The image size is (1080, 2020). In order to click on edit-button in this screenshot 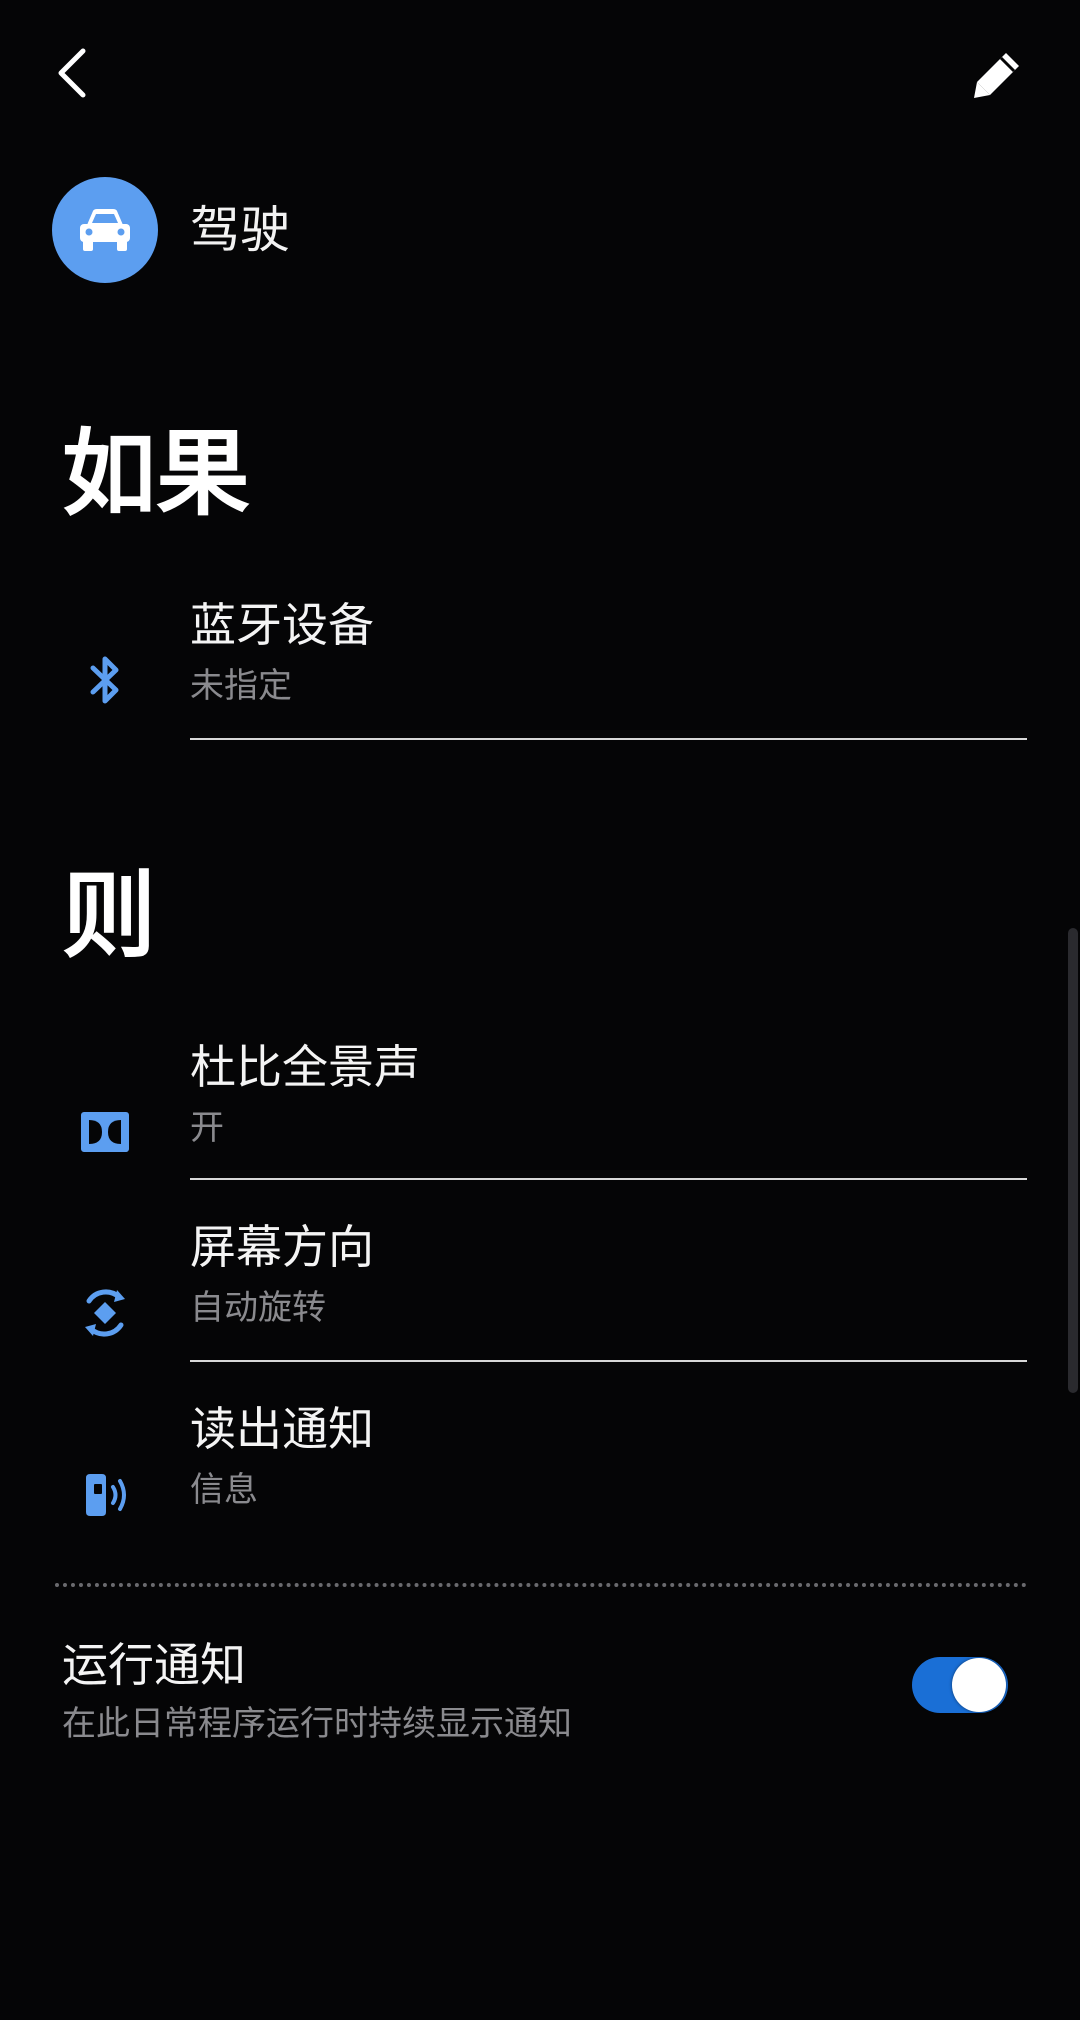, I will do `click(997, 75)`.